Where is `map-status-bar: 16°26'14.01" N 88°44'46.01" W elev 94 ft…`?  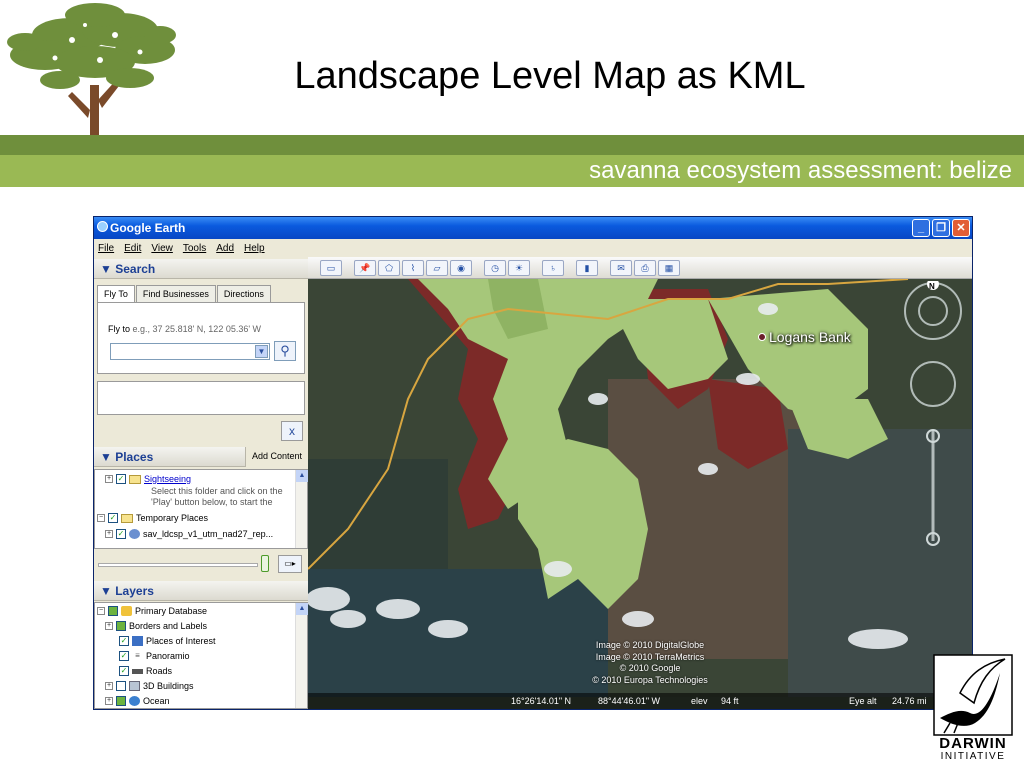
map-status-bar: 16°26'14.01" N 88°44'46.01" W elev 94 ft… is located at coordinates (640, 701).